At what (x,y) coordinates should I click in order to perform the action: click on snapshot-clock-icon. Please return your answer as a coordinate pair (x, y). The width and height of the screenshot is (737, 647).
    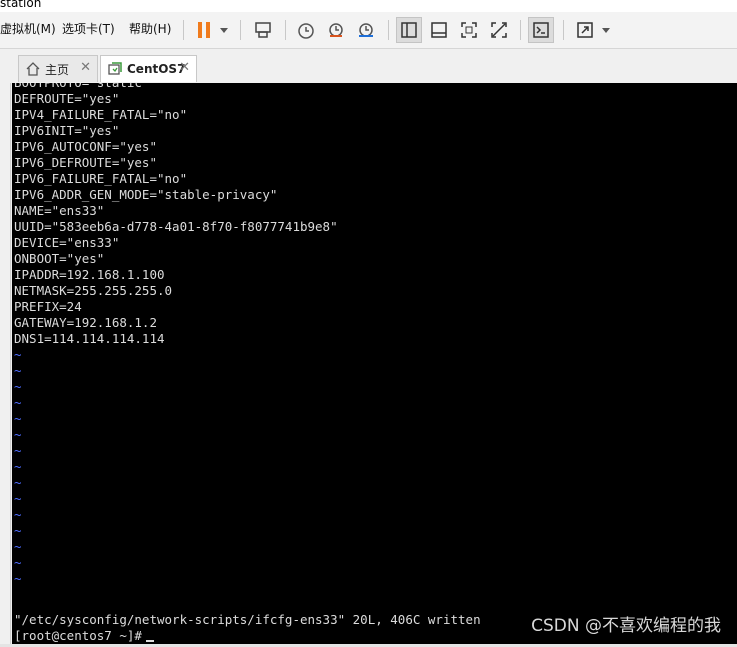
    Looking at the image, I should click on (306, 31).